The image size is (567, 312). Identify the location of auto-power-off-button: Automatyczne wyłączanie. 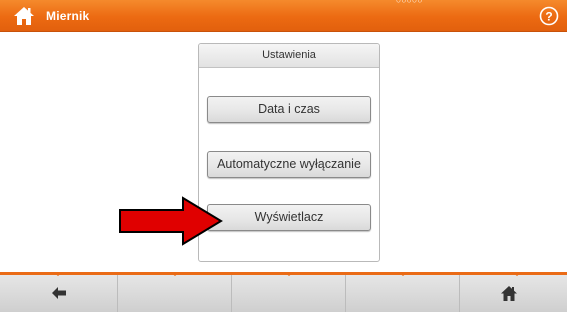
(289, 164).